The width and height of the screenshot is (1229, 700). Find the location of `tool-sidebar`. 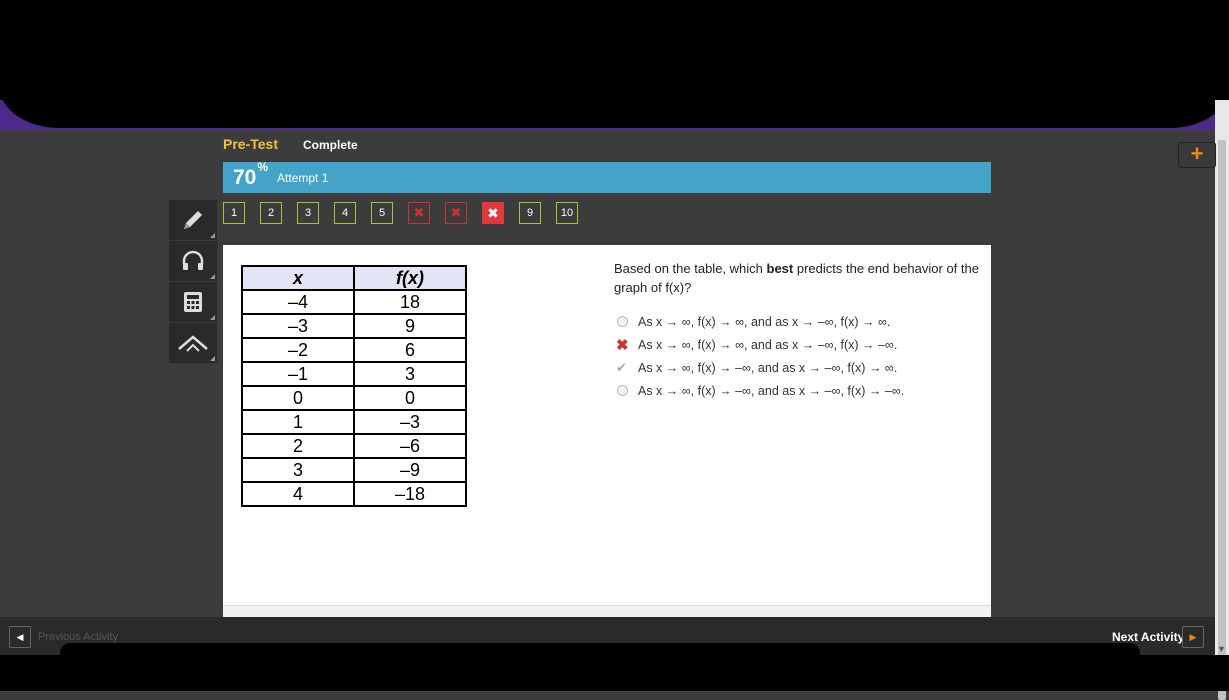

tool-sidebar is located at coordinates (193, 282).